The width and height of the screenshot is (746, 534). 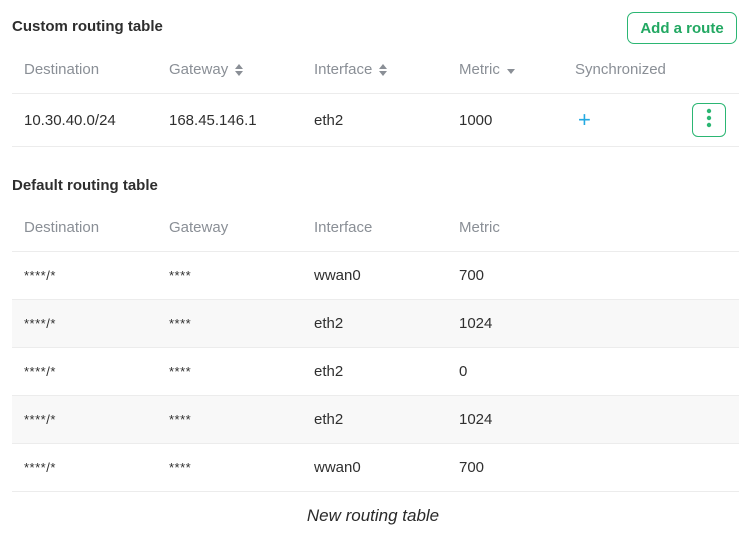 I want to click on cell-destination: 10.30.40.0/24, so click(x=70, y=120).